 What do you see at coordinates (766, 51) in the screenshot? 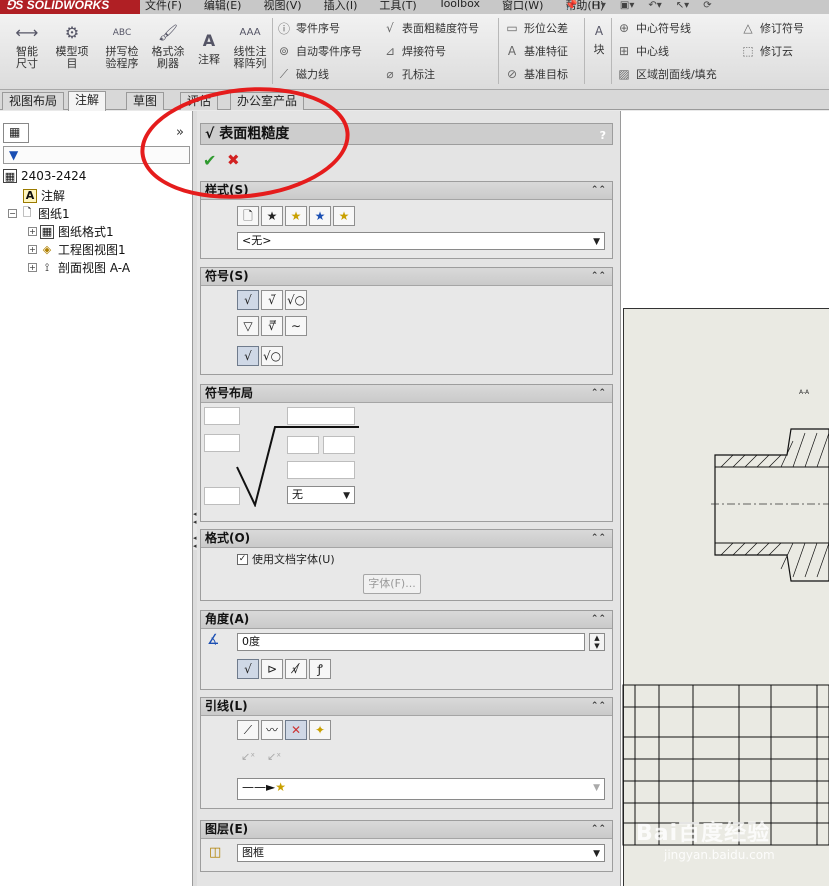
I see `revision-cloud-button: ⬚ 修订云` at bounding box center [766, 51].